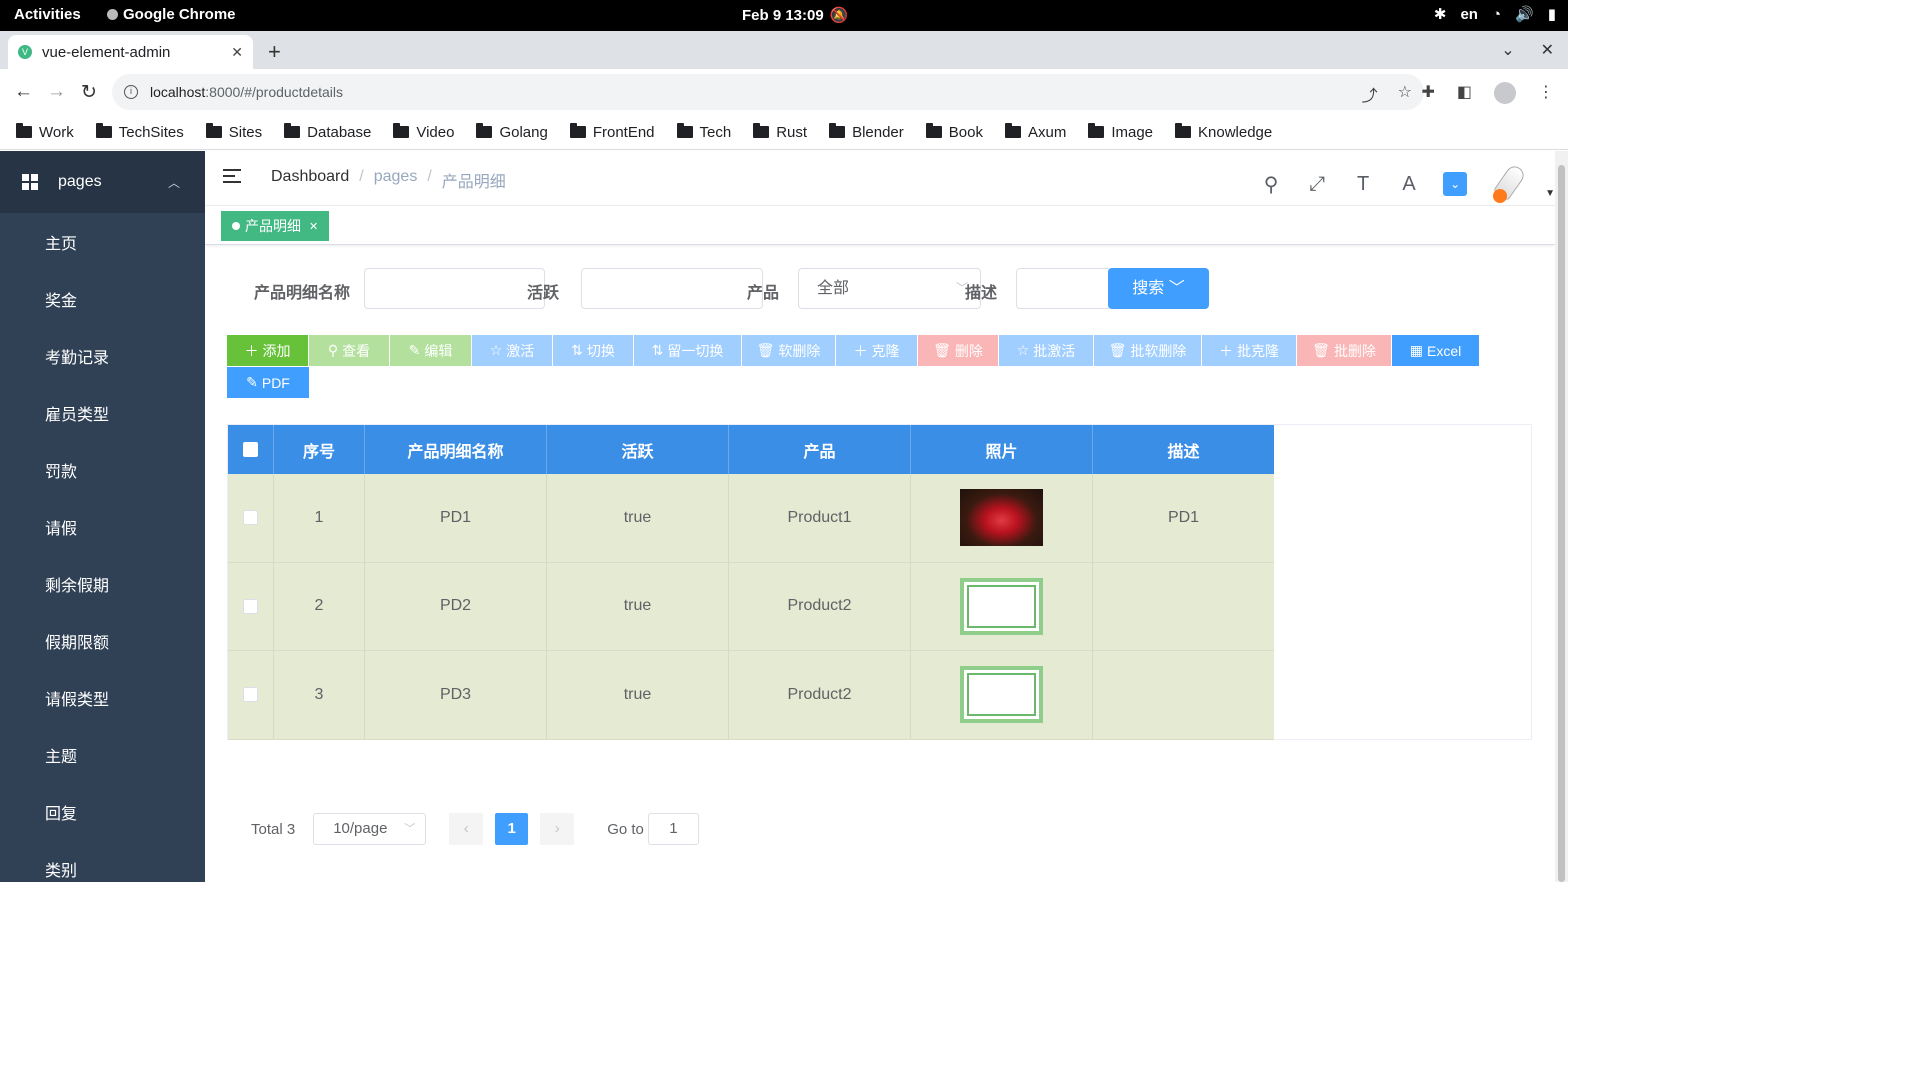 The height and width of the screenshot is (1080, 1920). Describe the element at coordinates (1513, 184) in the screenshot. I see `user-avatar` at that location.